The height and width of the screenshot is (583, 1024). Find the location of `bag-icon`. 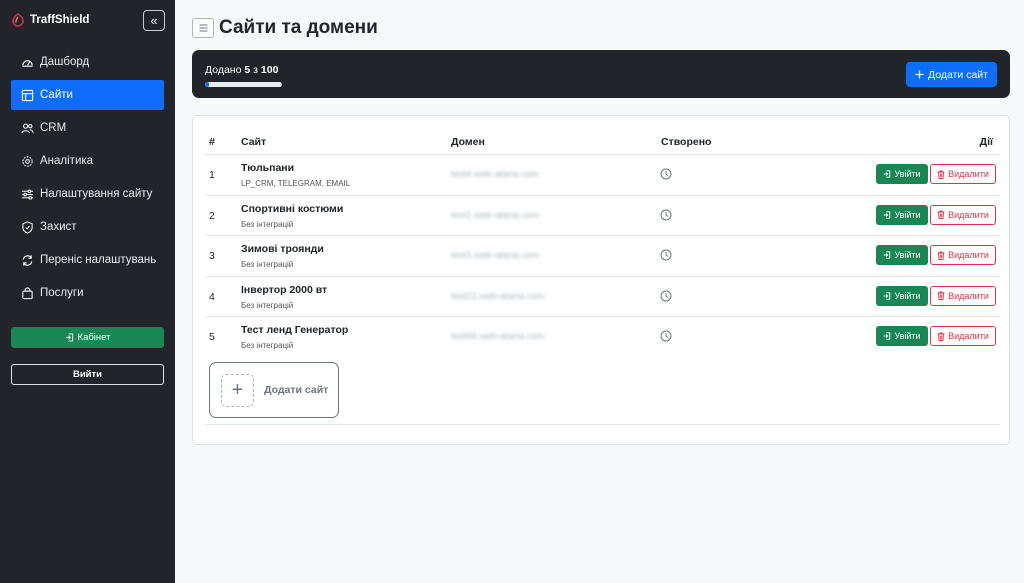

bag-icon is located at coordinates (27, 292).